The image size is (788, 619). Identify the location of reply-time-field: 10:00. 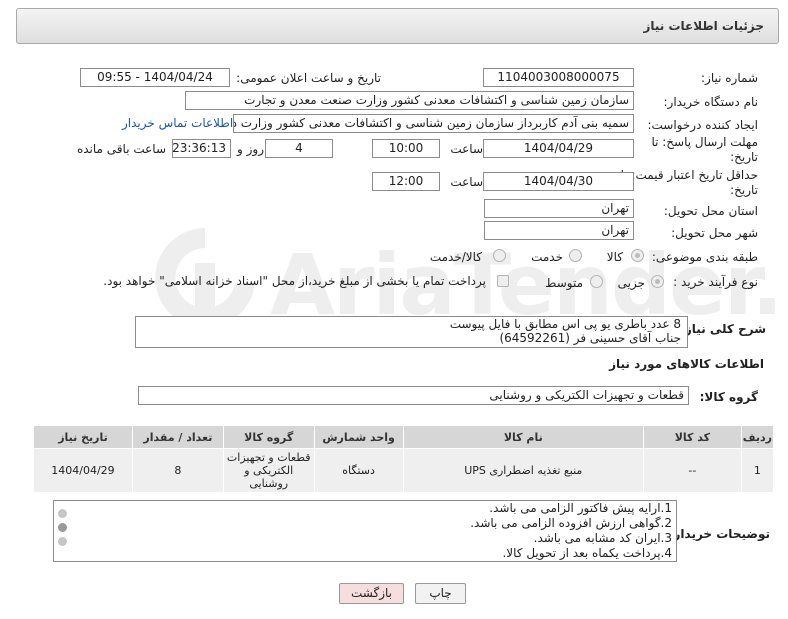
(406, 148).